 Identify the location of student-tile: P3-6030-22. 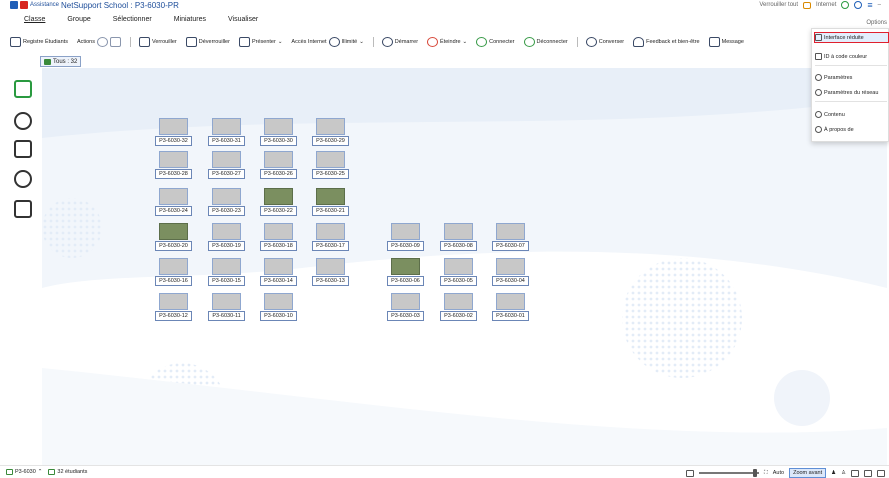
(278, 203).